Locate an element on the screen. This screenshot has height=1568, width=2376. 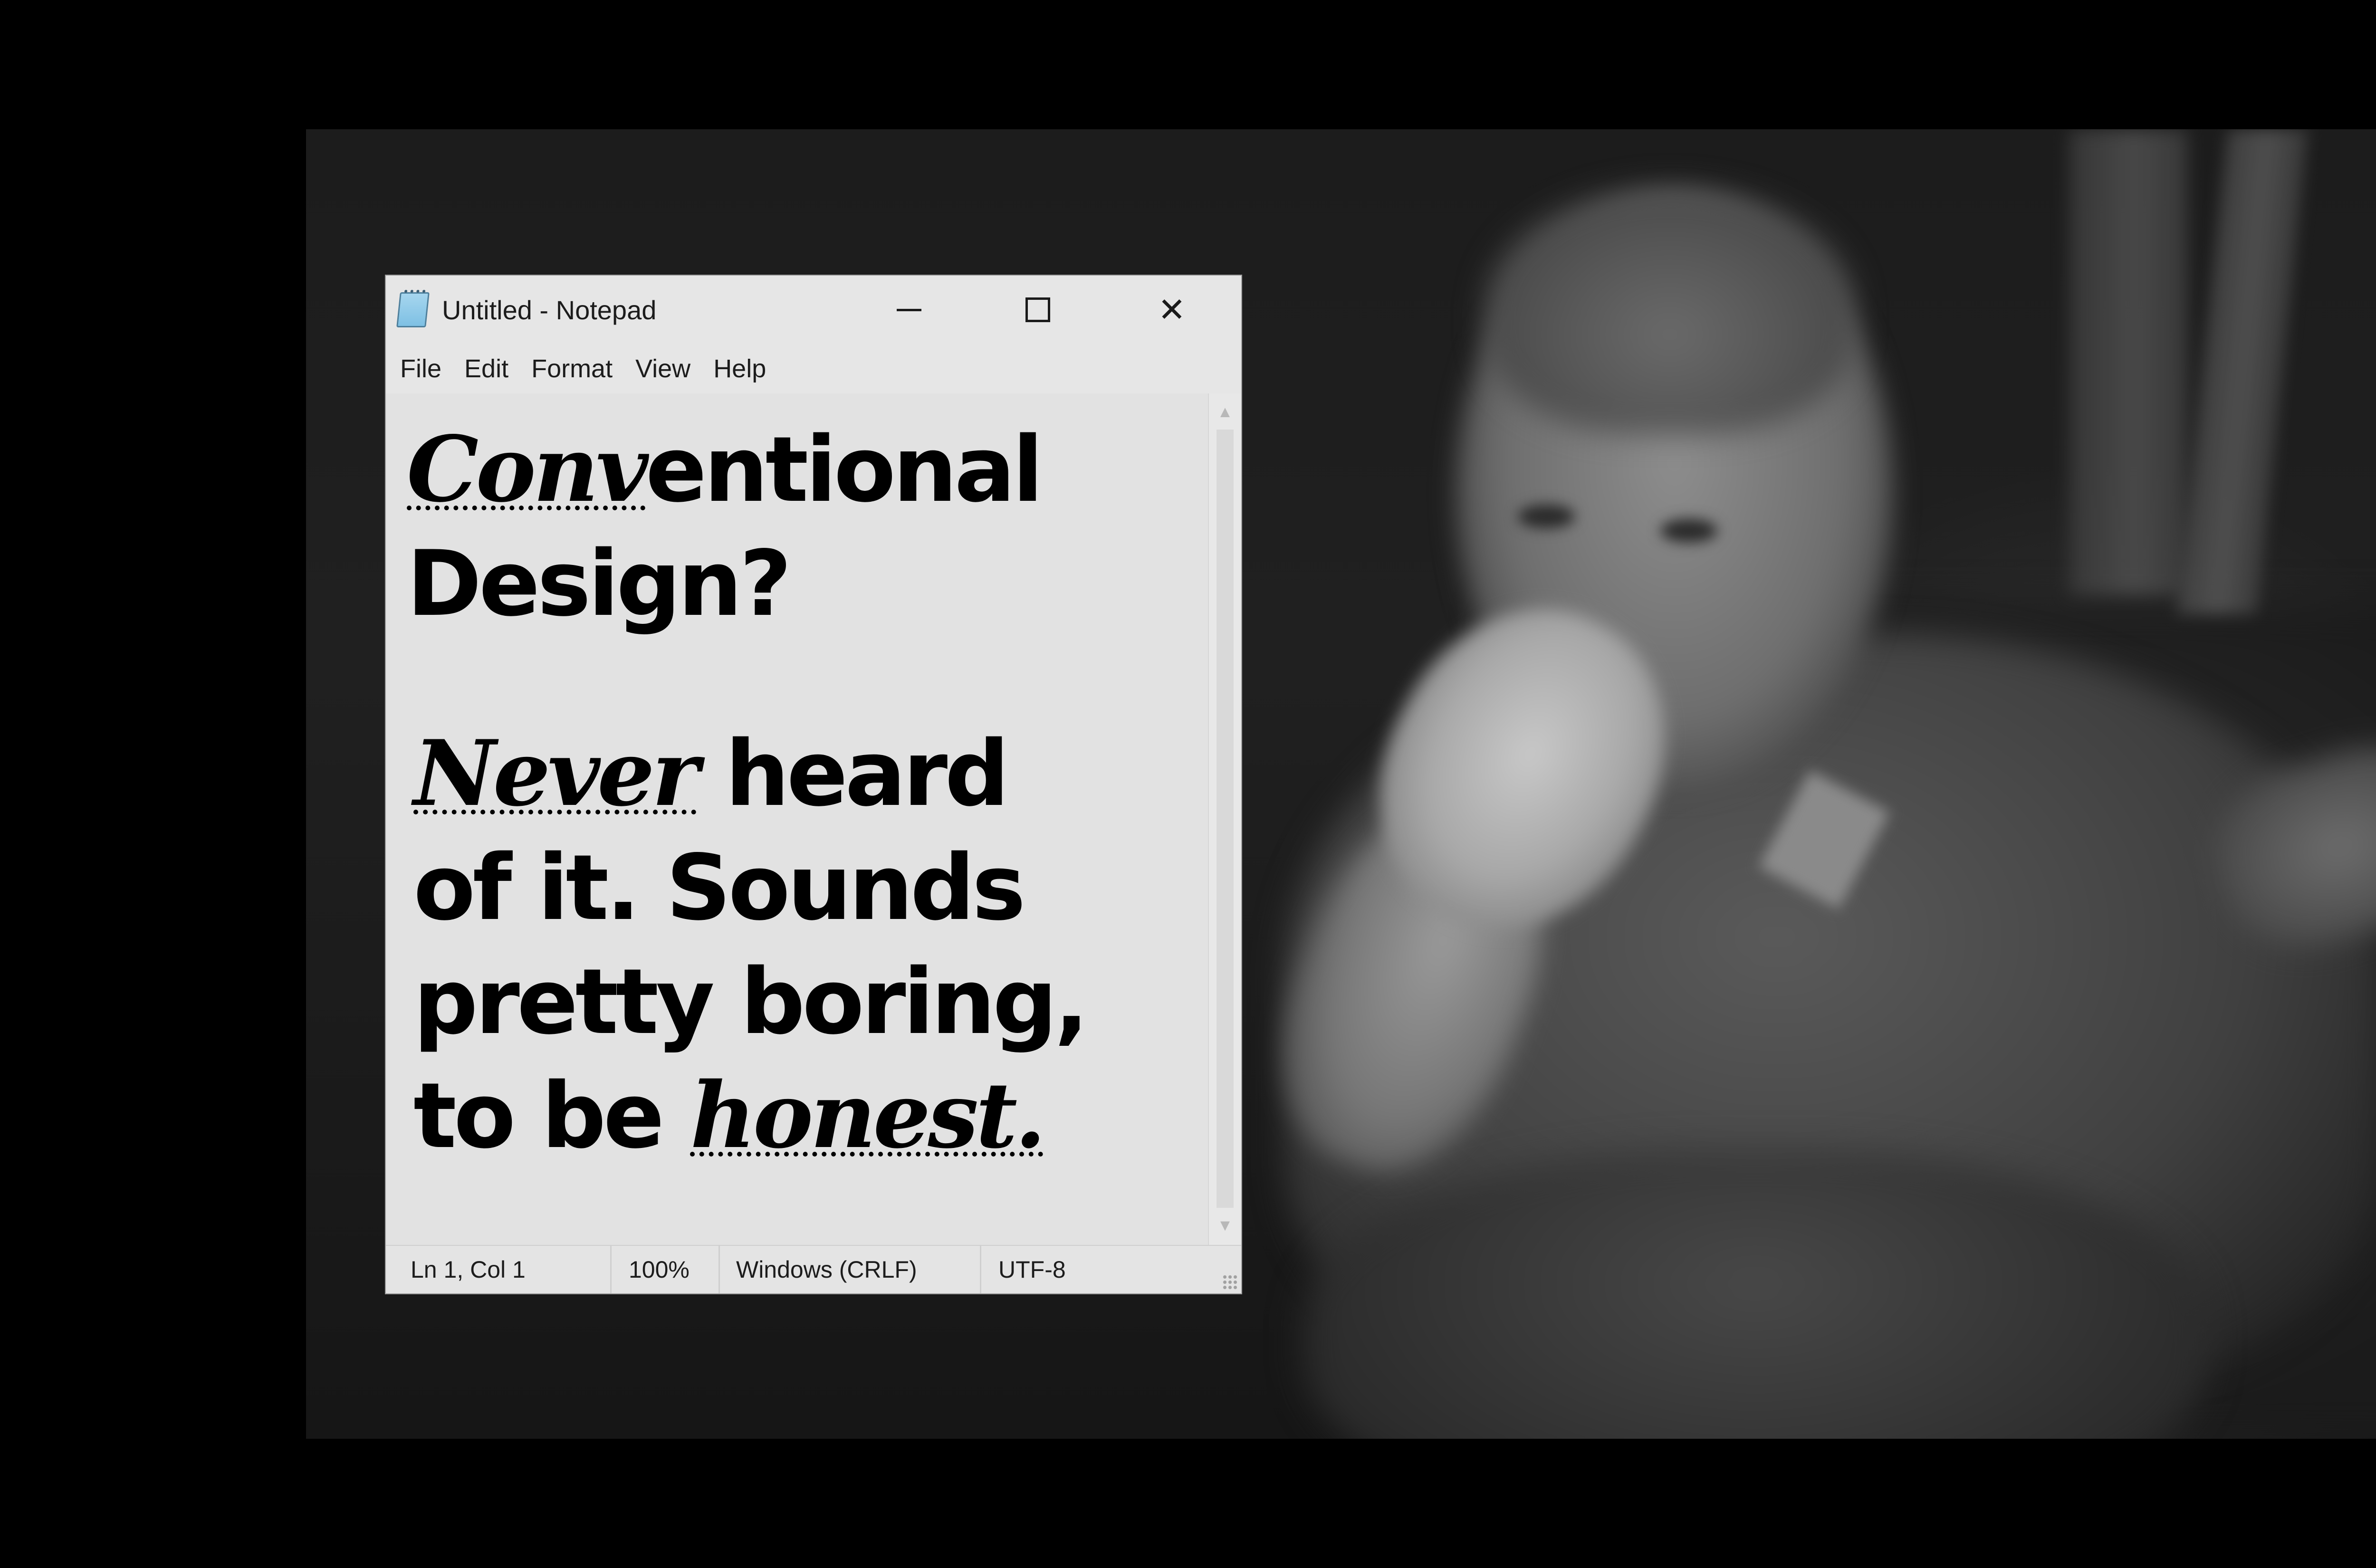
scroll-down-icon: ▼ is located at coordinates (1225, 1225).